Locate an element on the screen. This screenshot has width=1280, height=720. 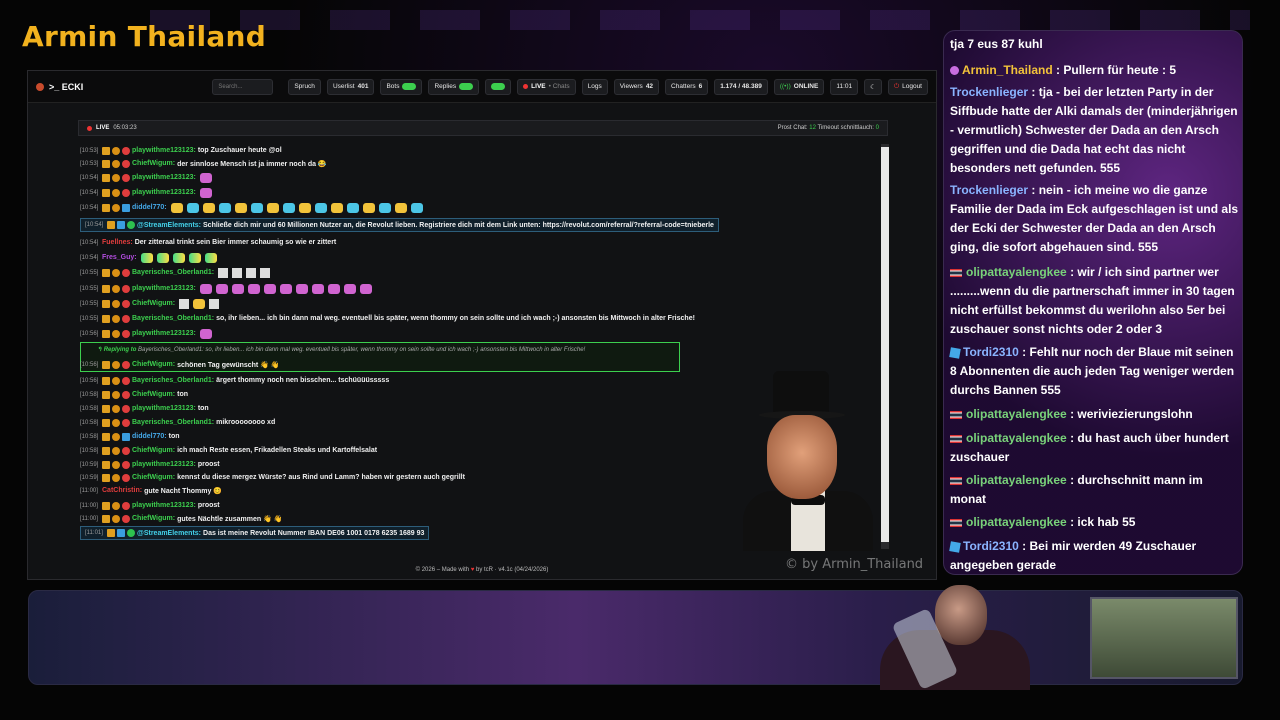
moon-icon: ☾ is located at coordinates (873, 87).